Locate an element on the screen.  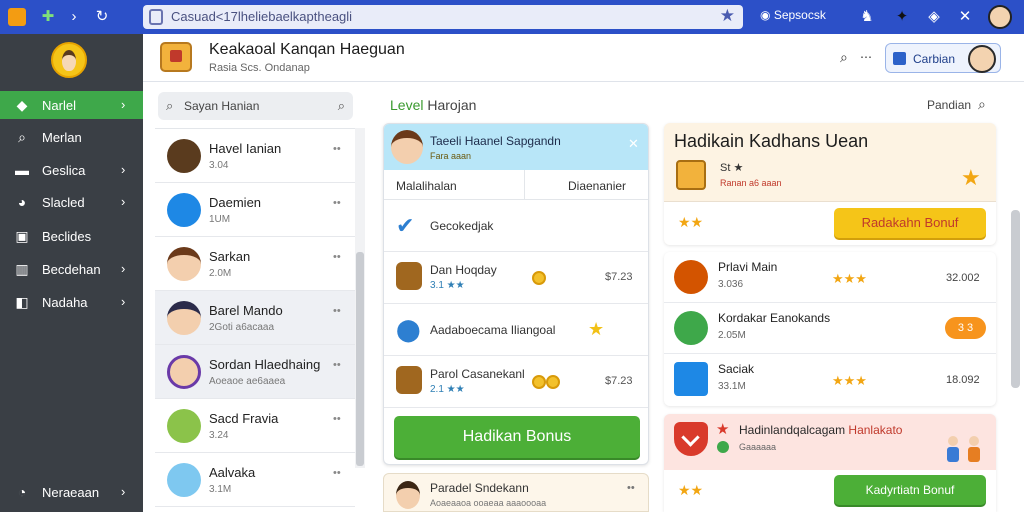
list-item: Barel Mando 2Goti a6acaaa •• is located at coordinates (255, 318).